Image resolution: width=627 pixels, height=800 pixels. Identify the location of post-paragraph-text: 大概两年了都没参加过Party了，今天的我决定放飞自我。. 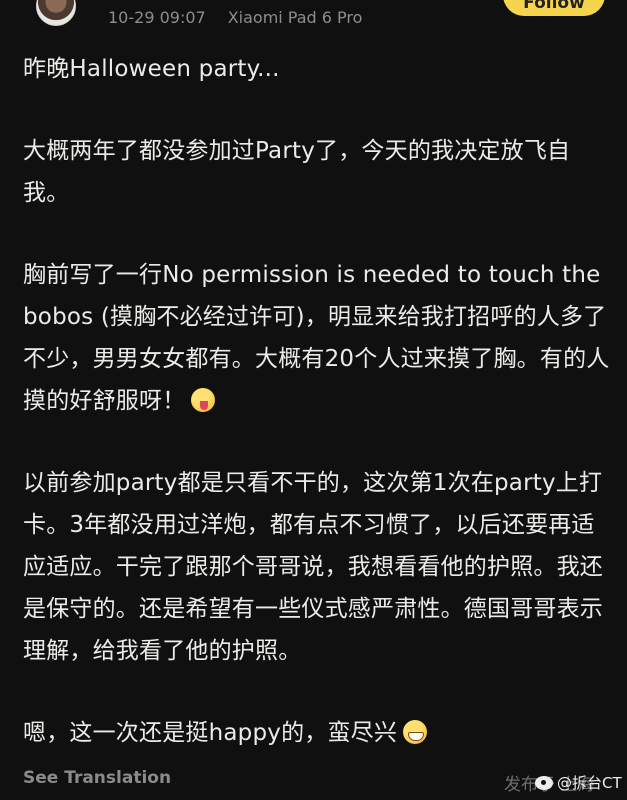
(297, 172).